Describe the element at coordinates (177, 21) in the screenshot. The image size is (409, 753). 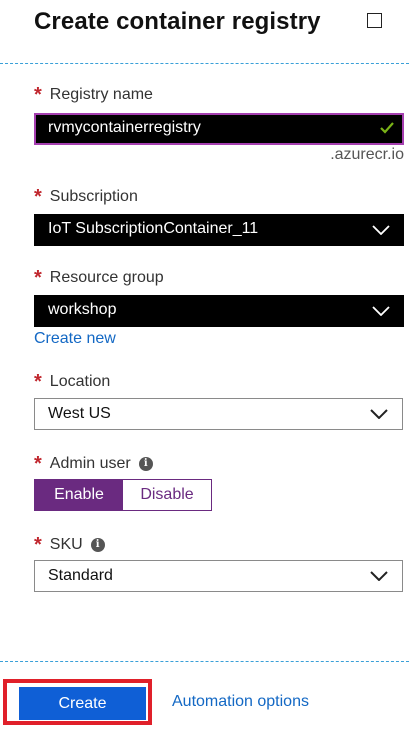
I see `page-title: Create container registry` at that location.